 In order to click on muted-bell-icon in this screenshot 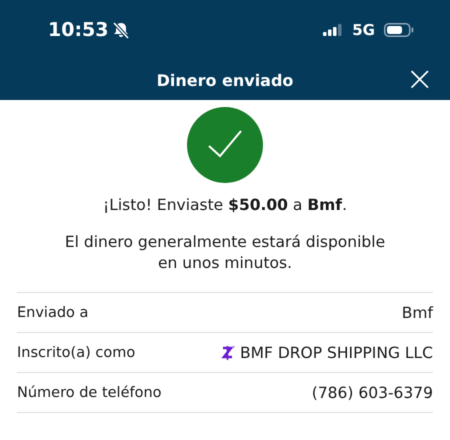, I will do `click(121, 30)`.